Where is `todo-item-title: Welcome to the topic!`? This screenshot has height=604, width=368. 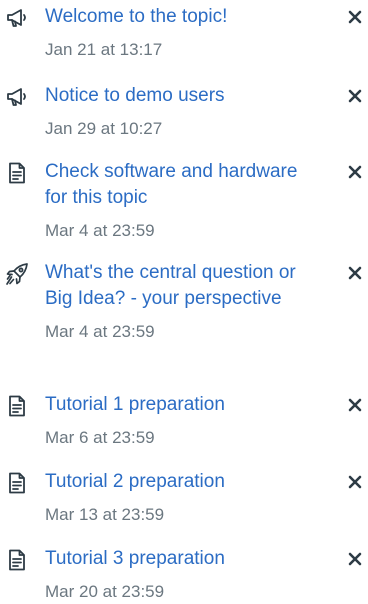
todo-item-title: Welcome to the topic! is located at coordinates (180, 17).